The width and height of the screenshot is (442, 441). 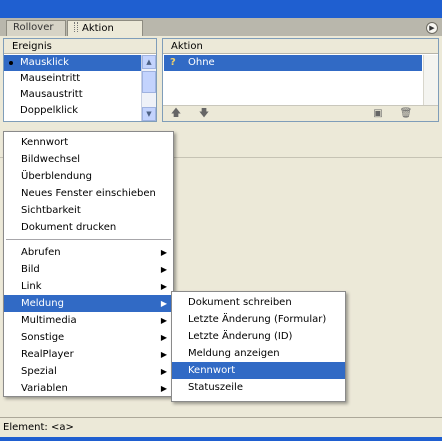 I want to click on event-item-doppelklick: Doppelklick, so click(x=73, y=111).